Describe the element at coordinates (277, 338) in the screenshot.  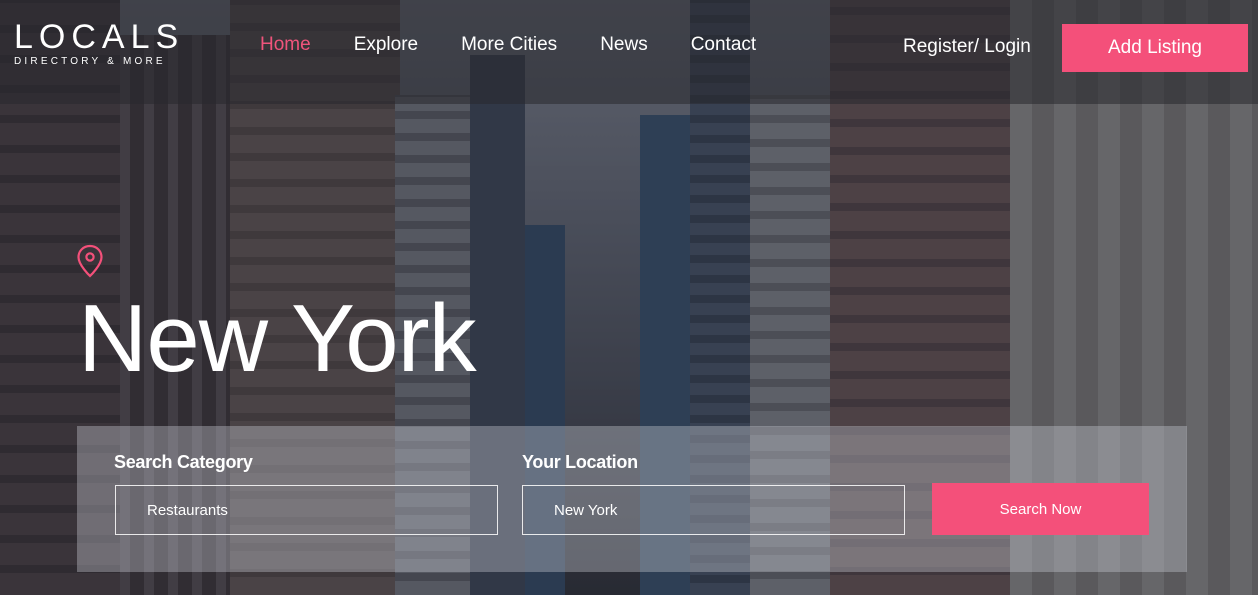
I see `page-title: New York` at that location.